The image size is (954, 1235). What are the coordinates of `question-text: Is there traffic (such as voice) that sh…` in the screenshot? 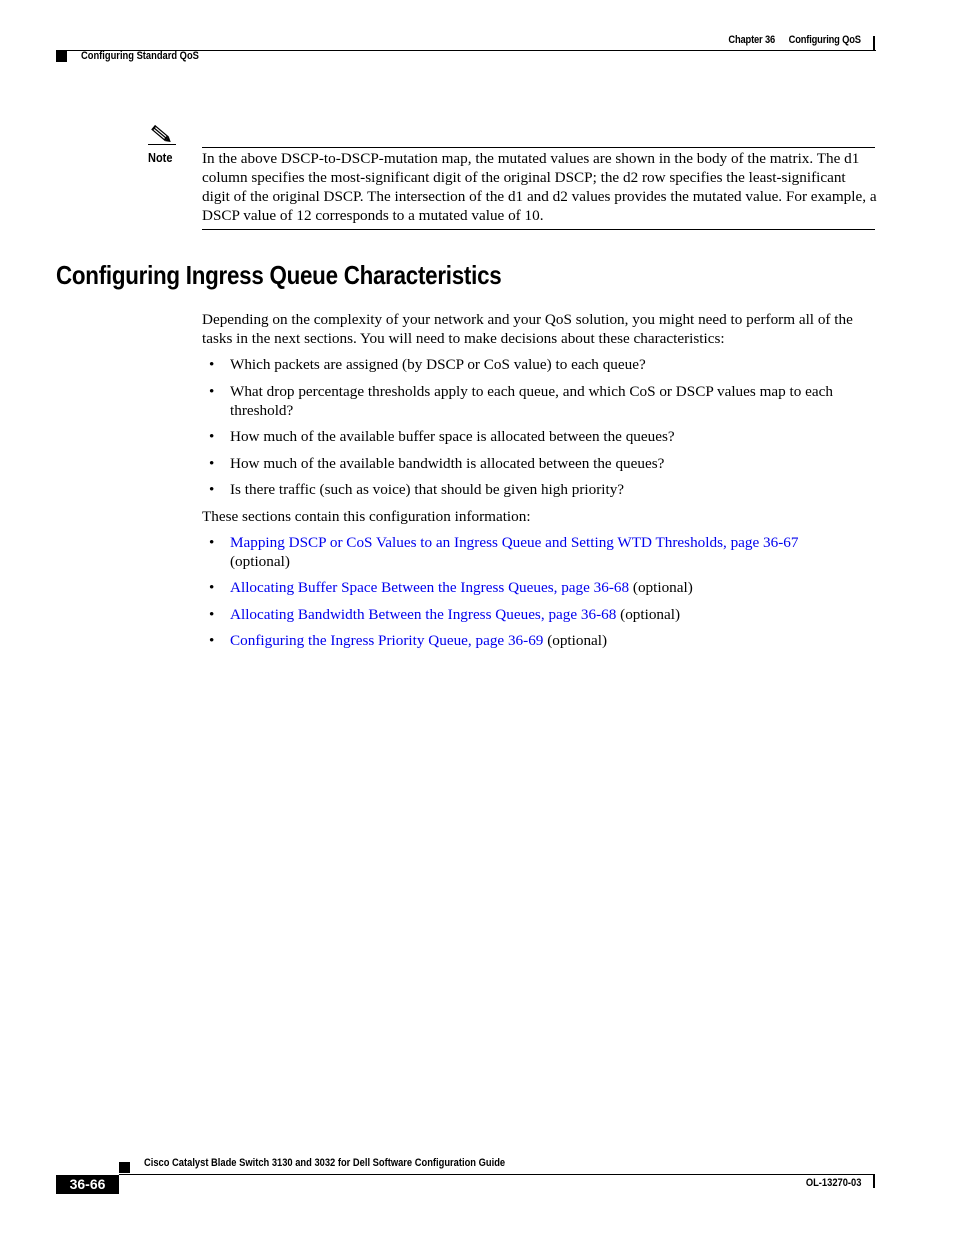 It's located at (427, 489).